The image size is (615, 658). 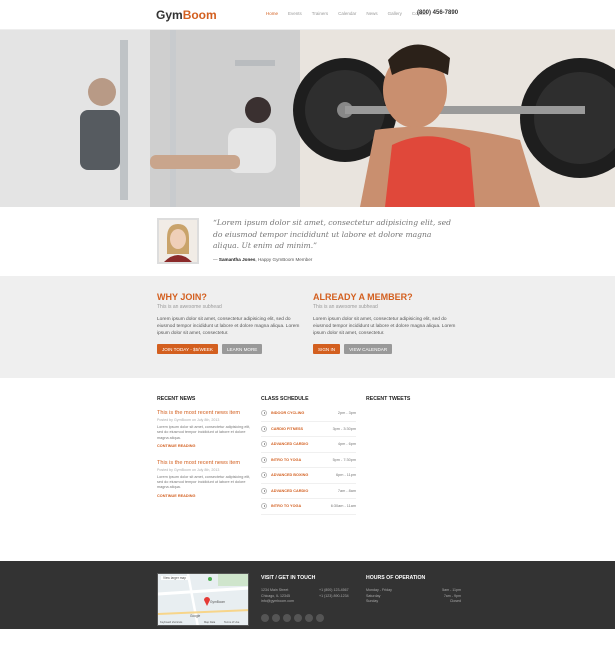 I want to click on nav-trainers: Trainers, so click(x=320, y=13).